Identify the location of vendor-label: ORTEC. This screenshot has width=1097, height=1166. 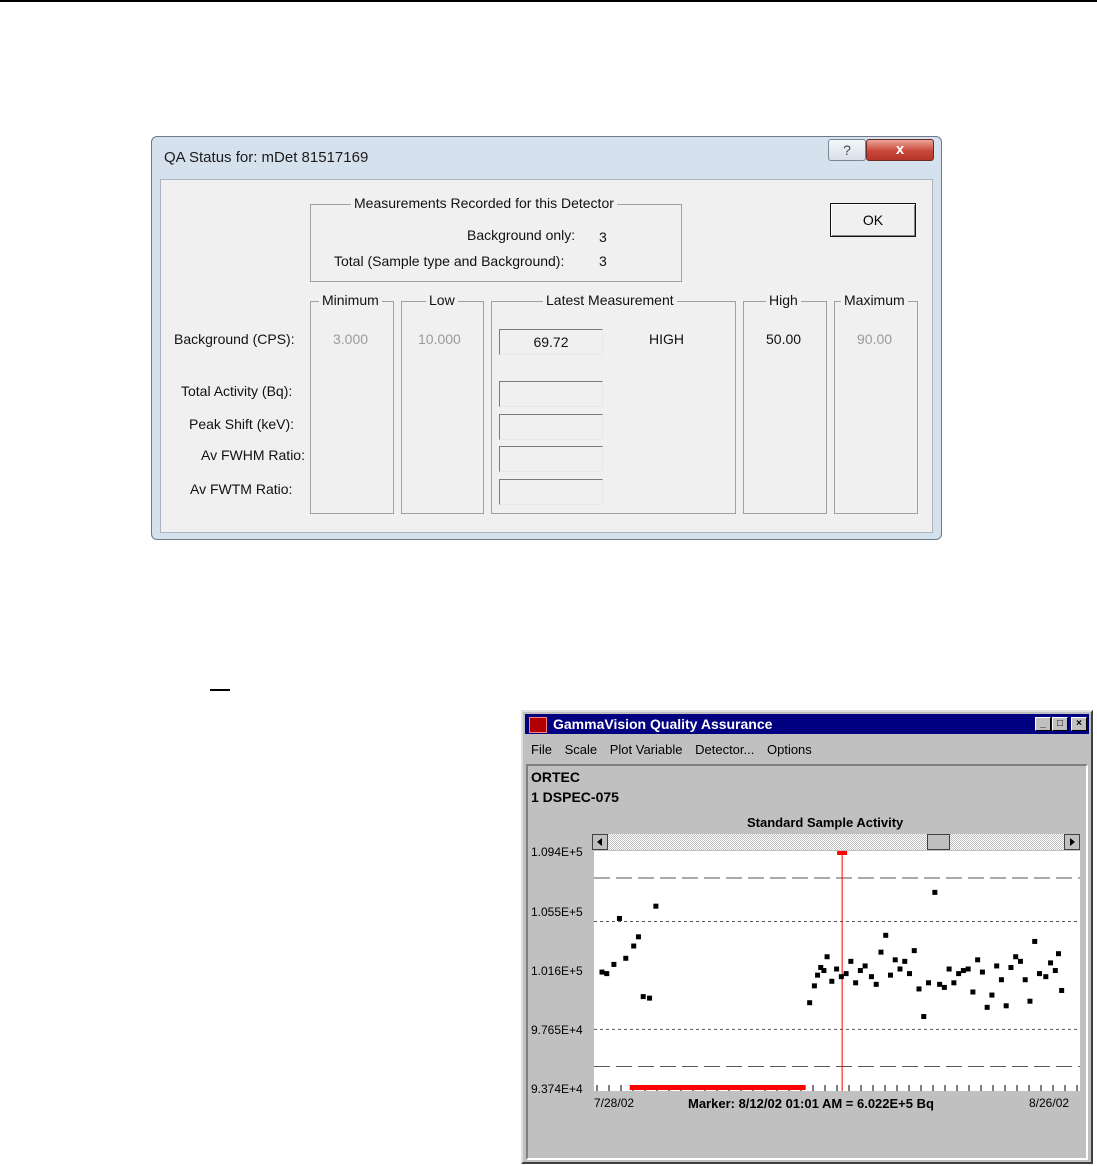
(555, 777).